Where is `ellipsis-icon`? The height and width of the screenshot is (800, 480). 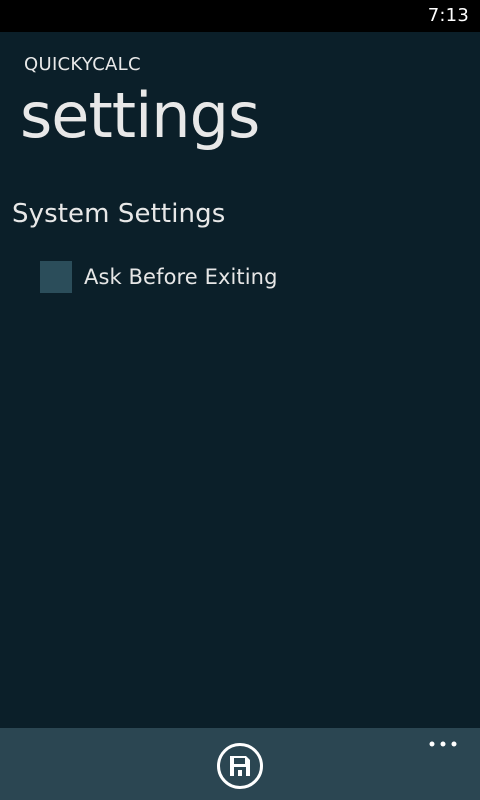
ellipsis-icon is located at coordinates (443, 744).